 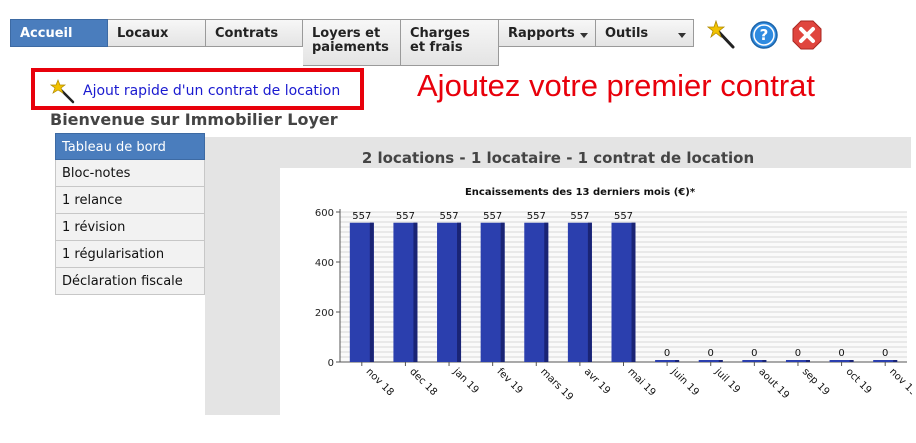 I want to click on tab-loyers-paiements: Loyers et paiements, so click(x=352, y=42).